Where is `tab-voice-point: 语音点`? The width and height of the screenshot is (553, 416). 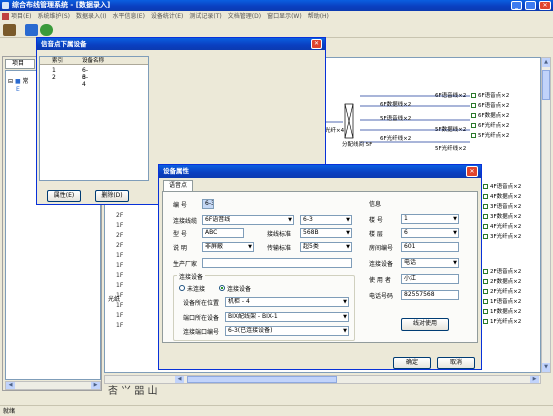 tab-voice-point: 语音点 is located at coordinates (178, 185).